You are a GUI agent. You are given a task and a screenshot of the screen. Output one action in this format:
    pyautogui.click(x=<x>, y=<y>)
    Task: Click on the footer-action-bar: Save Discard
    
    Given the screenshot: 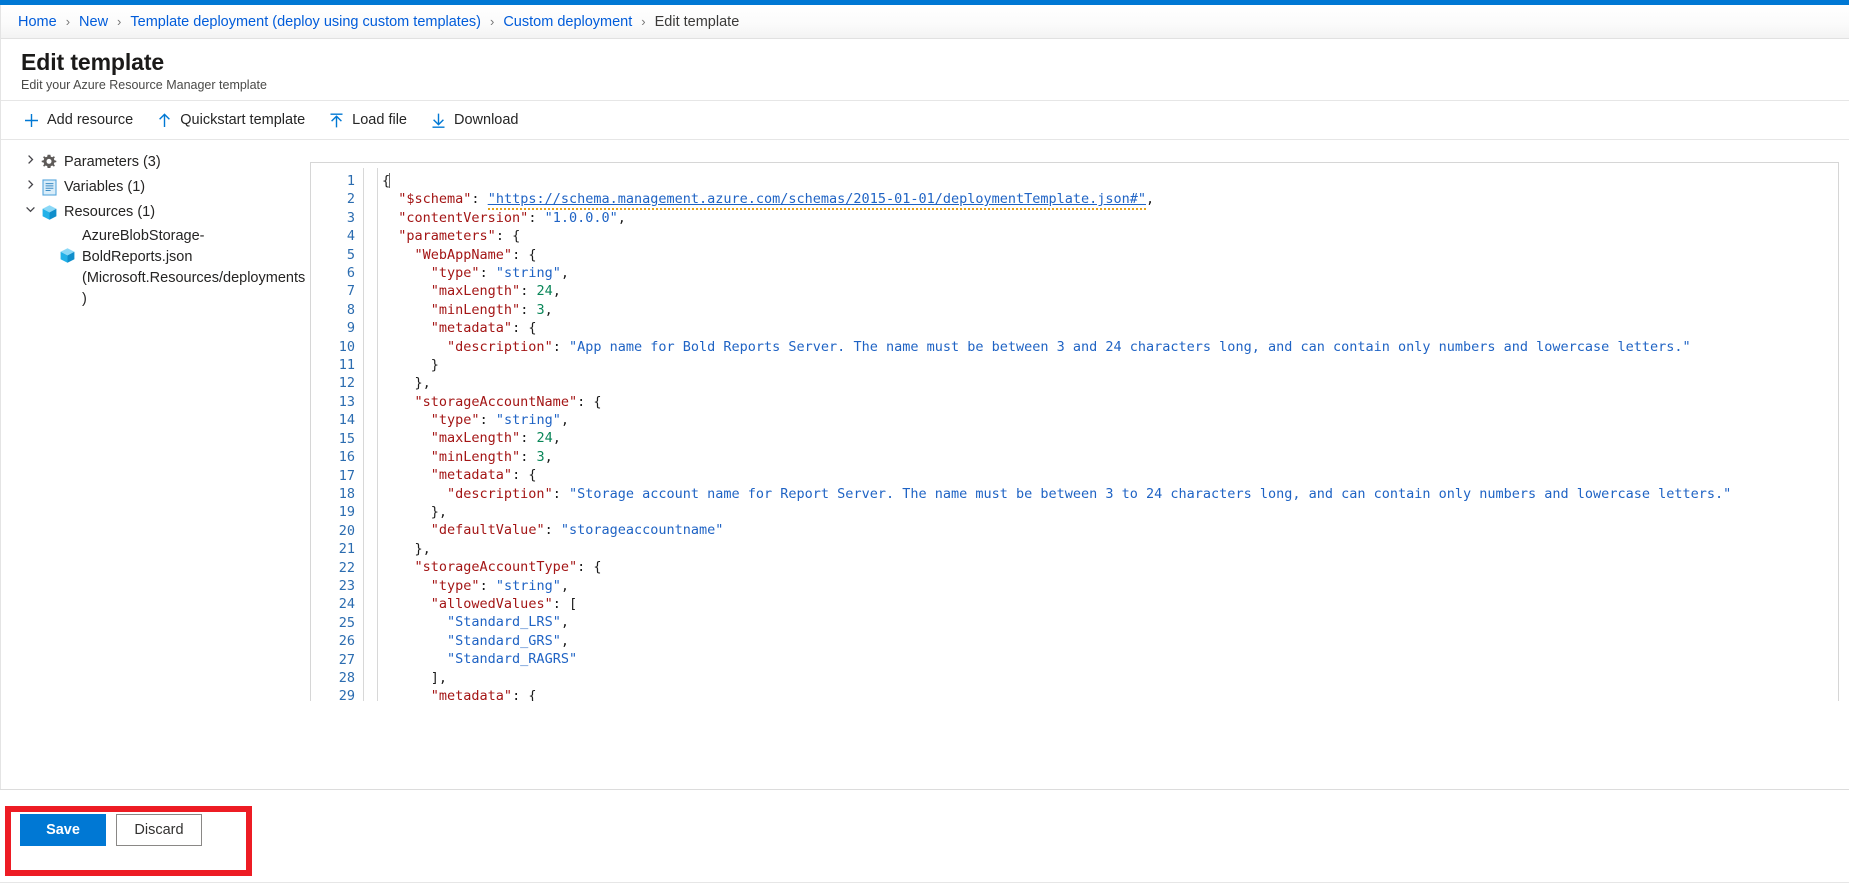 What is the action you would take?
    pyautogui.click(x=924, y=838)
    